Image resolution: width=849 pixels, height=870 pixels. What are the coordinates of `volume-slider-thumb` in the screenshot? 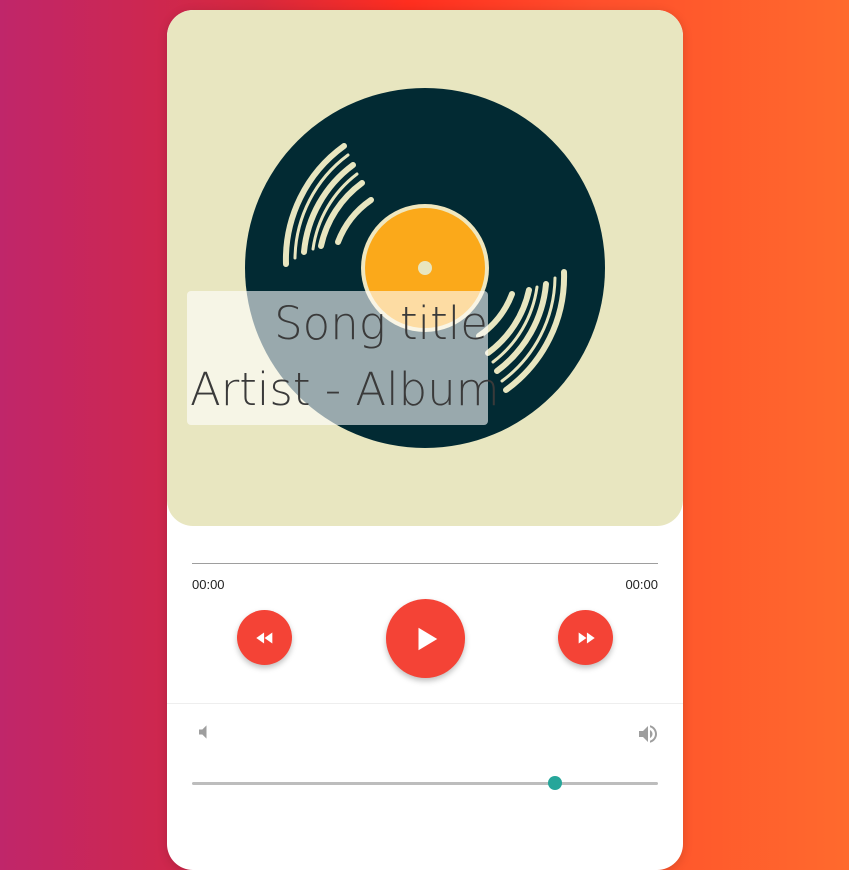 It's located at (555, 783).